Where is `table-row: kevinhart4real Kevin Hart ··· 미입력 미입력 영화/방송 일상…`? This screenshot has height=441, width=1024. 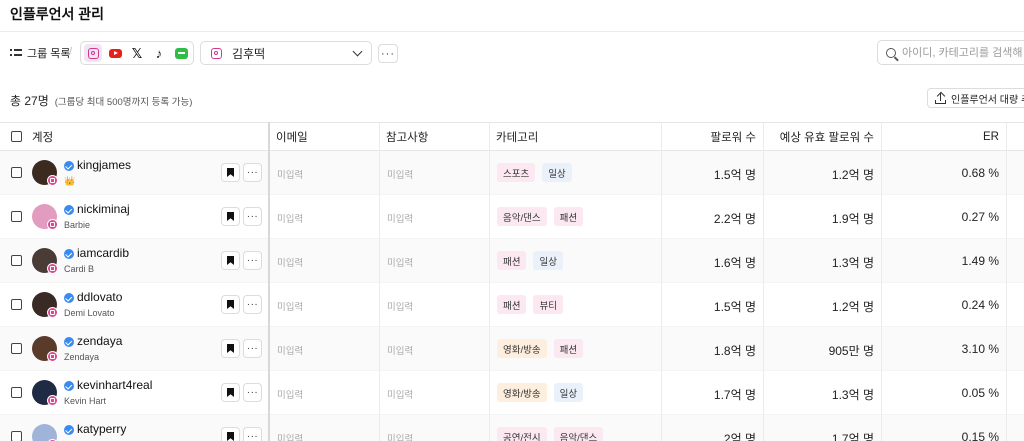 table-row: kevinhart4real Kevin Hart ··· 미입력 미입력 영화/방송 일상… is located at coordinates (512, 393).